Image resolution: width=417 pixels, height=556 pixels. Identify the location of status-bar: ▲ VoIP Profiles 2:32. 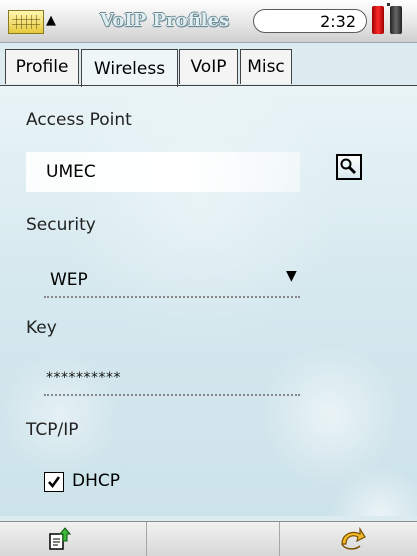
(208, 21).